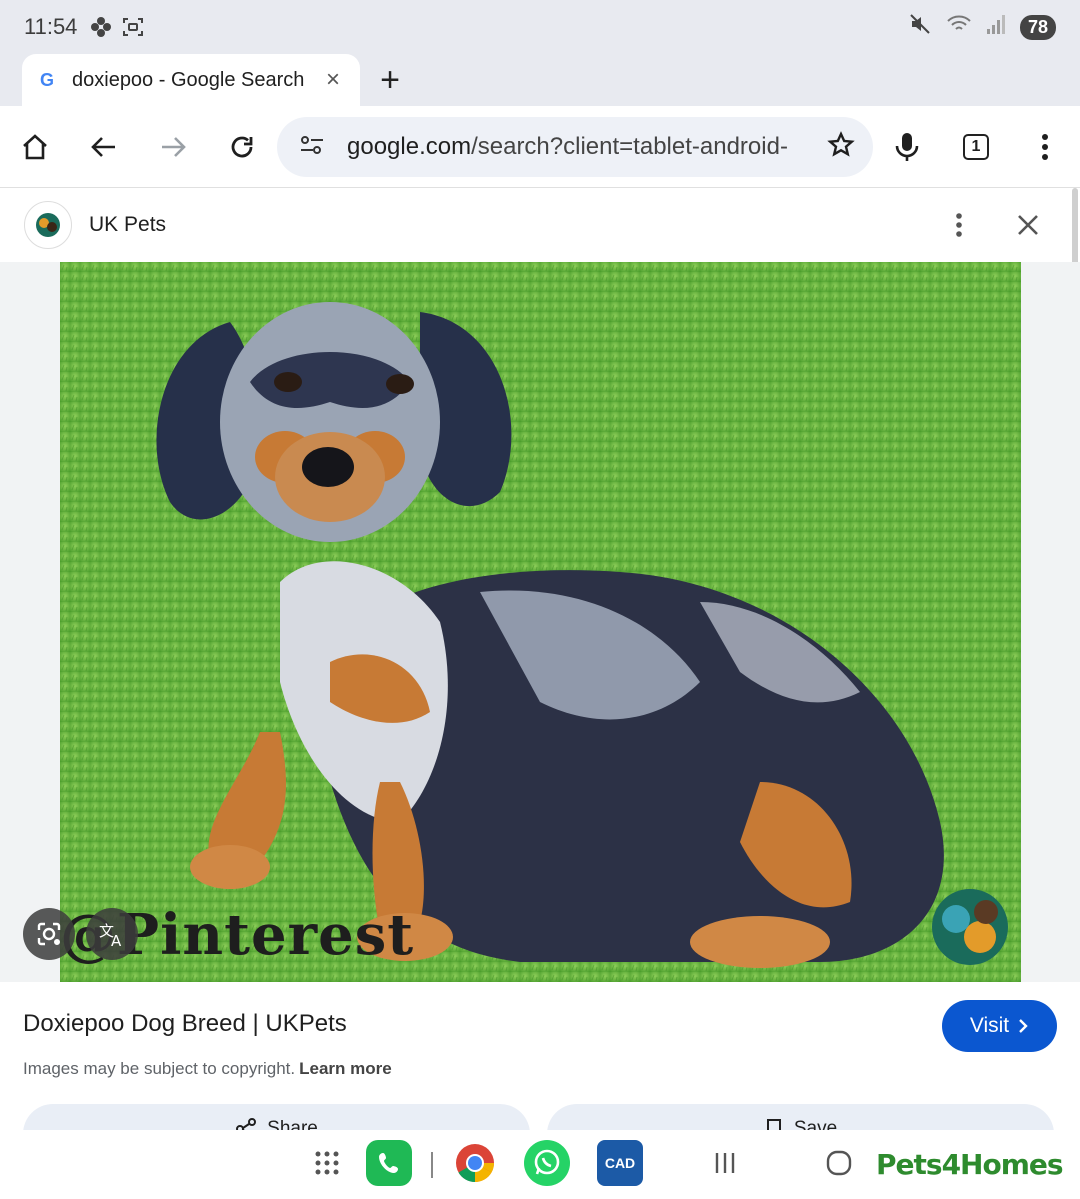 The height and width of the screenshot is (1199, 1080). I want to click on lens-icon, so click(49, 934).